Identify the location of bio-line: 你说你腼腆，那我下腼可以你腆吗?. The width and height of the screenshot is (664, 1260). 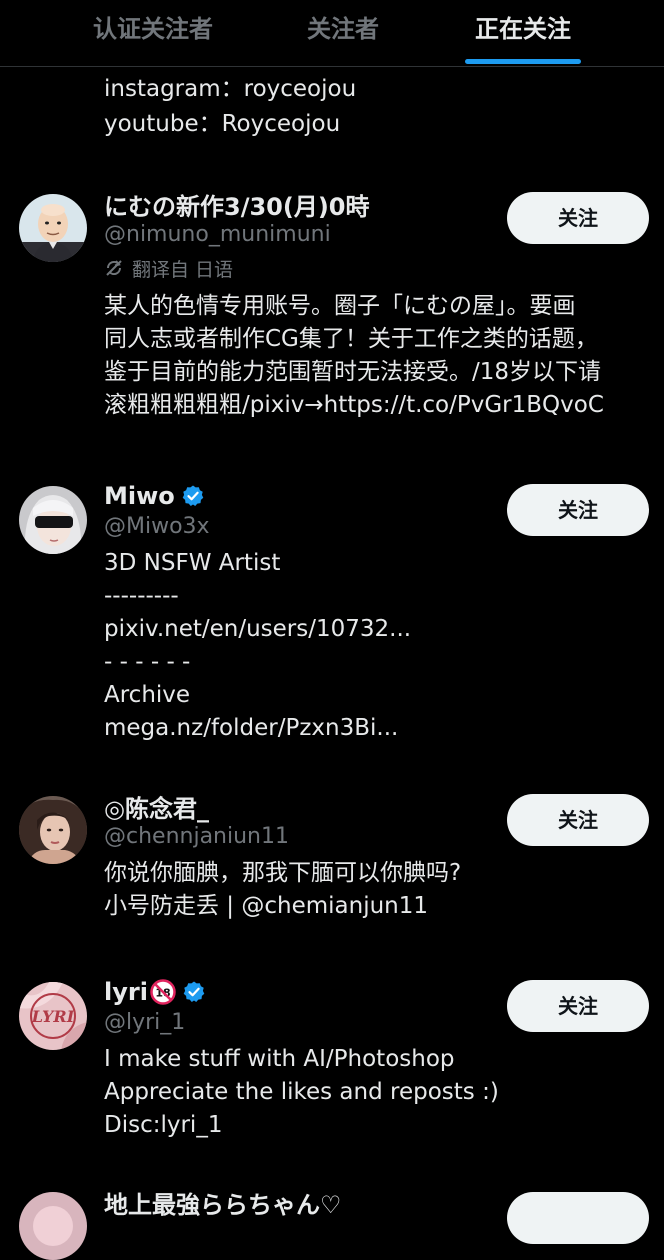
(283, 873).